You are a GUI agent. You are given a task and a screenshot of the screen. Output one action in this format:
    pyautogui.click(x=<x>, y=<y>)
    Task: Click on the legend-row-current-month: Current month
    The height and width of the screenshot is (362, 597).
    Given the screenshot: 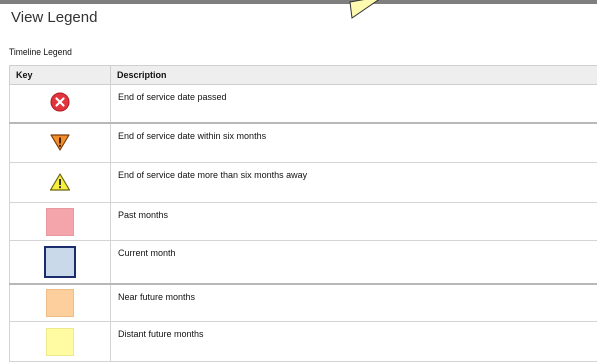 What is the action you would take?
    pyautogui.click(x=303, y=262)
    